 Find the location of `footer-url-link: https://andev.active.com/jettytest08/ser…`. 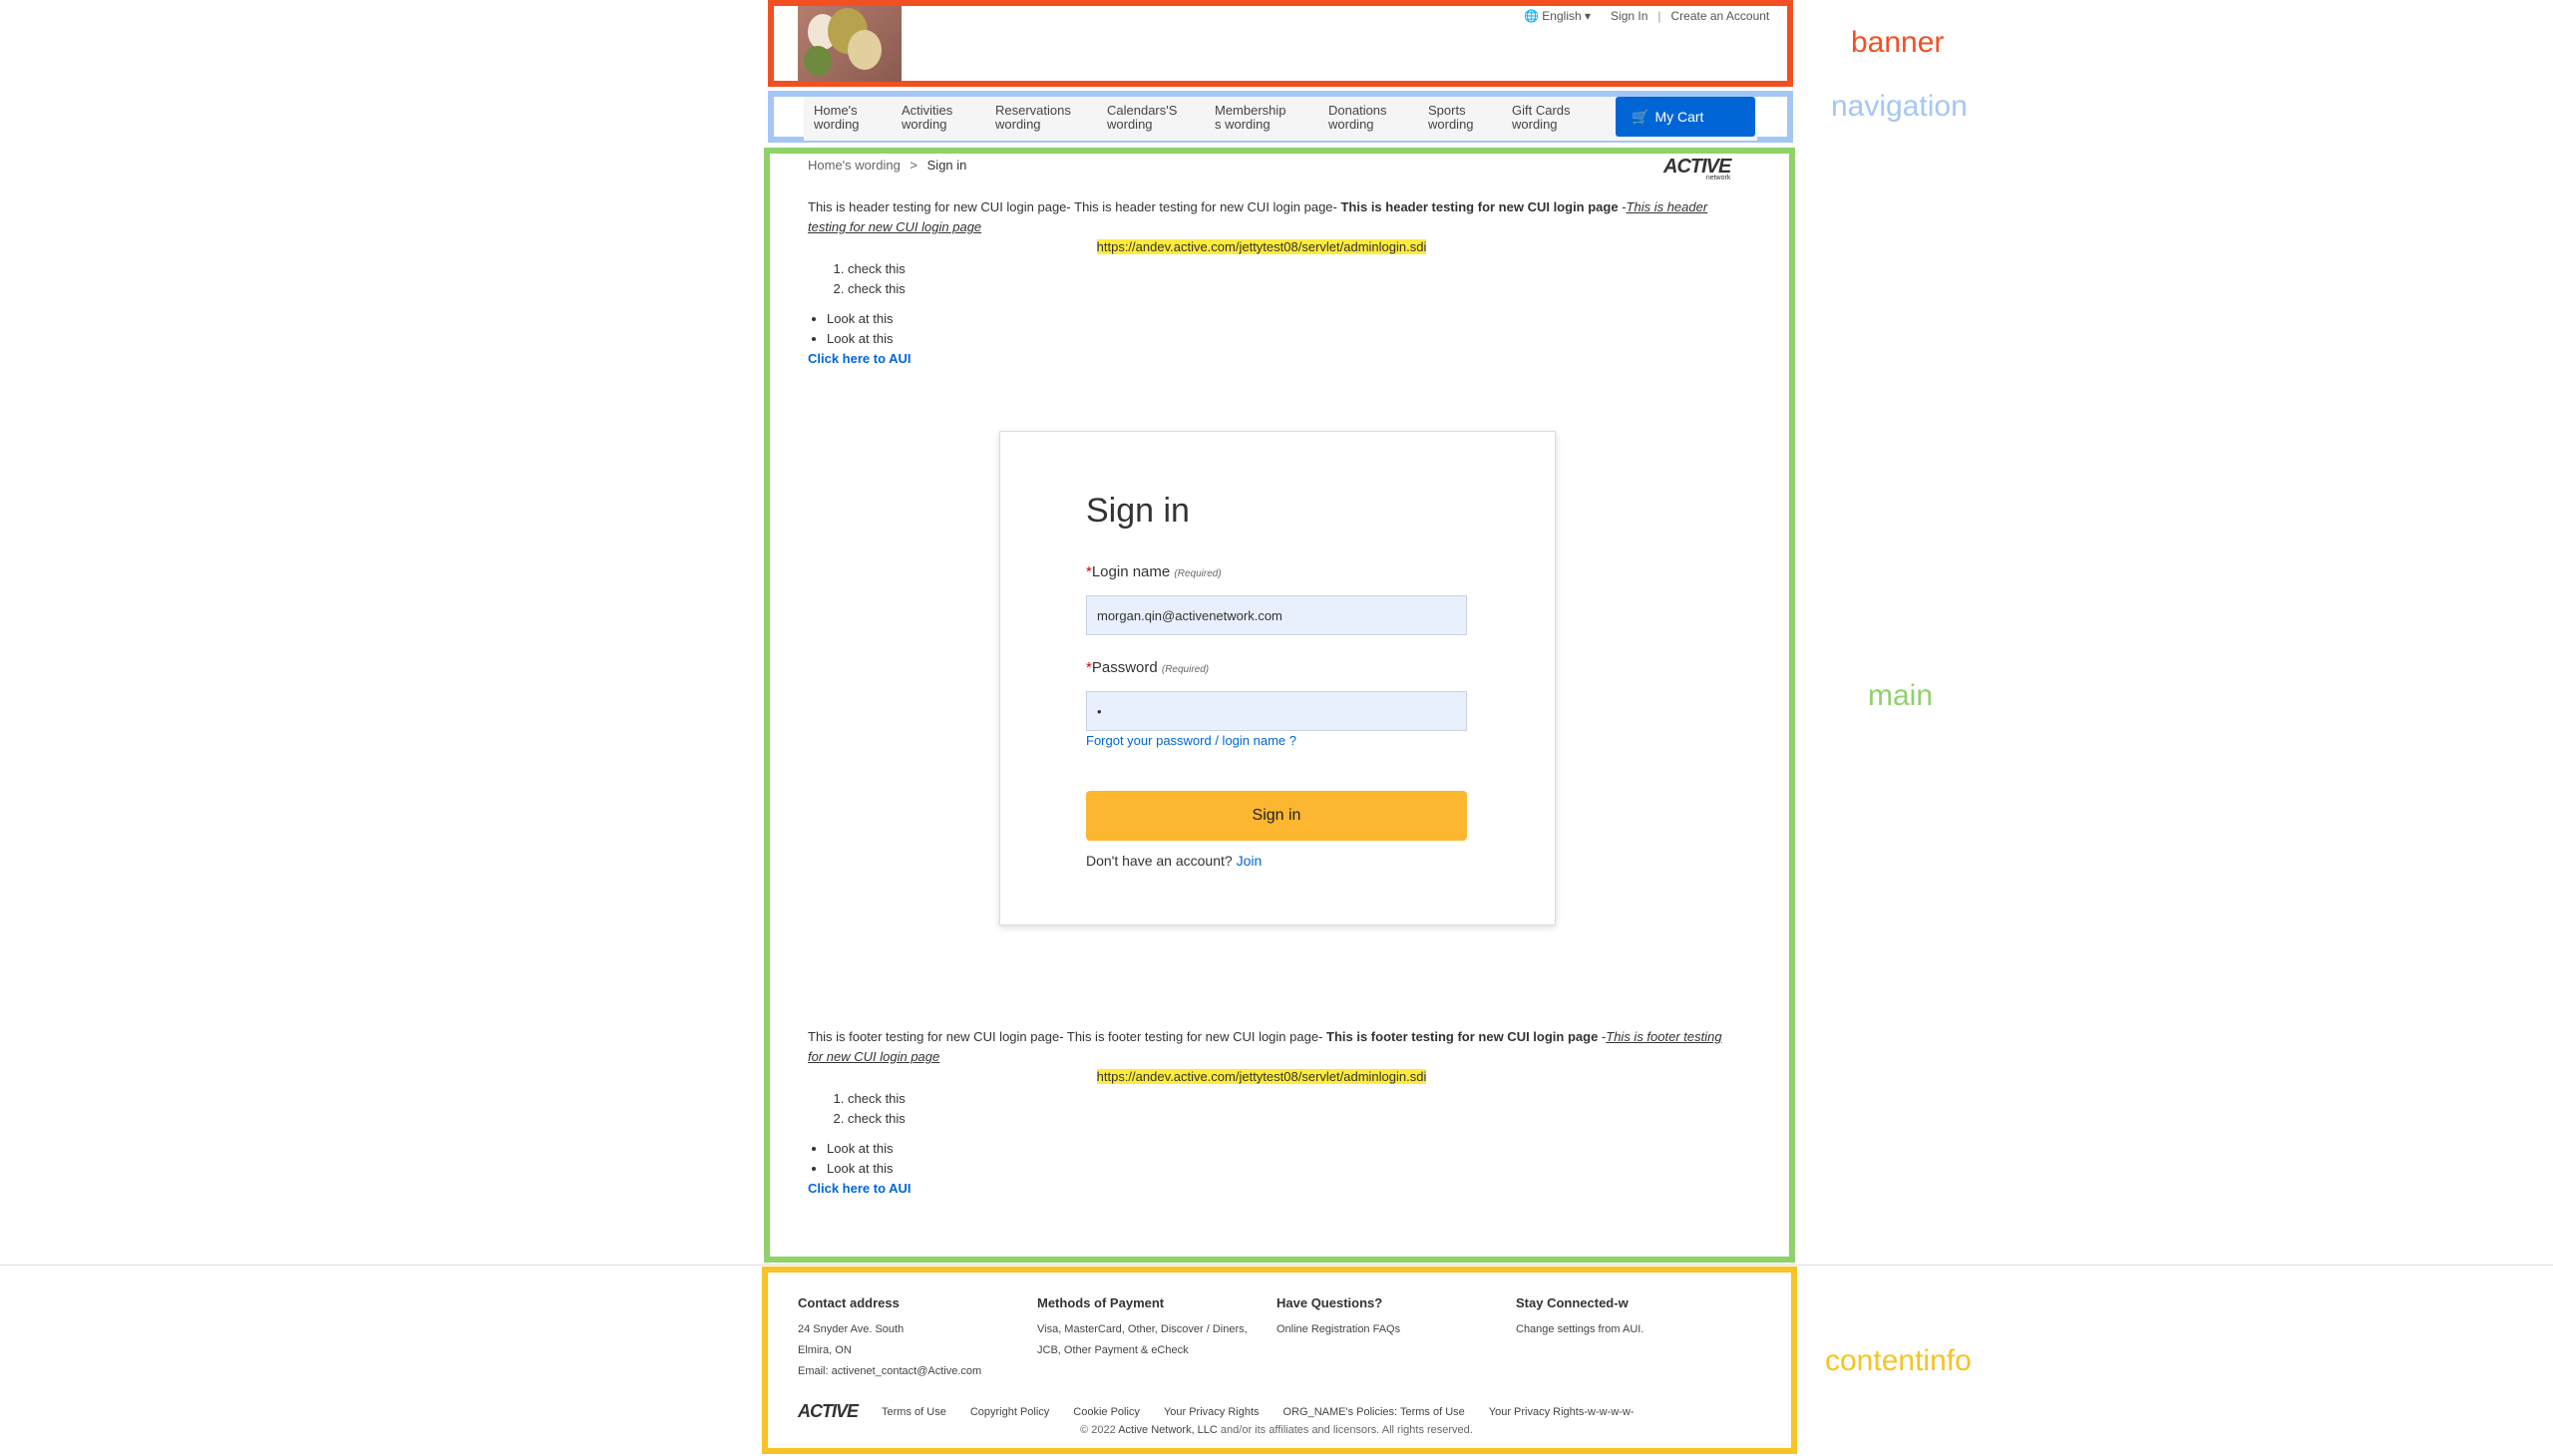

footer-url-link: https://andev.active.com/jettytest08/ser… is located at coordinates (1262, 1076).